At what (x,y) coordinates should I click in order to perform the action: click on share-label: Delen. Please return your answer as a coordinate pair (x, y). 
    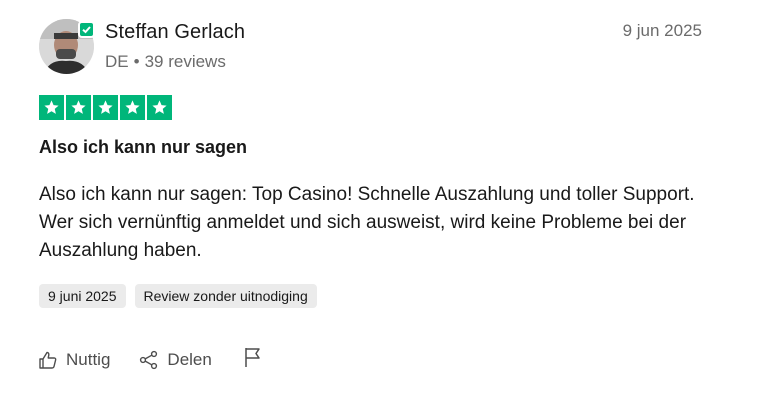
    Looking at the image, I should click on (189, 359).